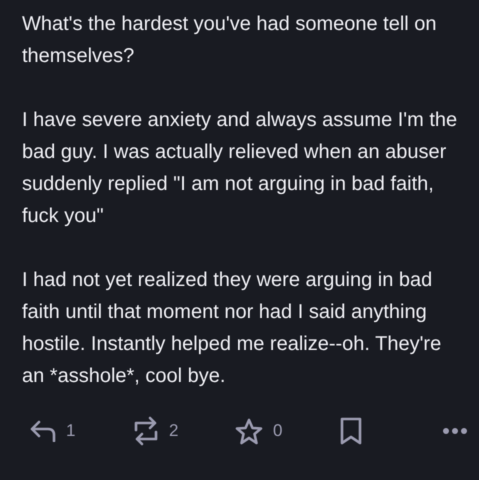  I want to click on count-label: 2, so click(173, 431).